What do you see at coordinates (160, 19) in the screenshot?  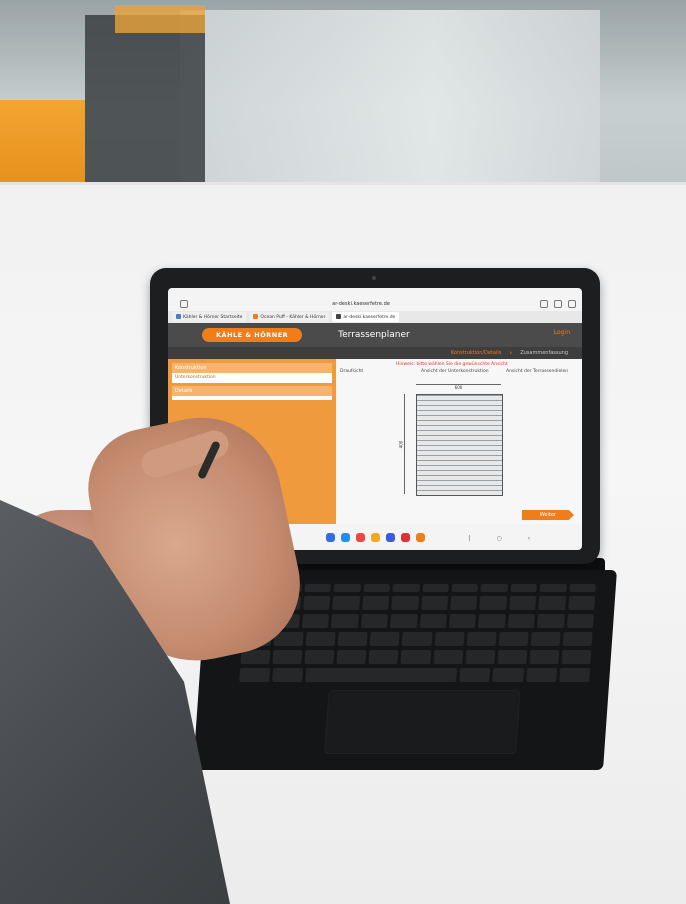 I see `background-orange-object` at bounding box center [160, 19].